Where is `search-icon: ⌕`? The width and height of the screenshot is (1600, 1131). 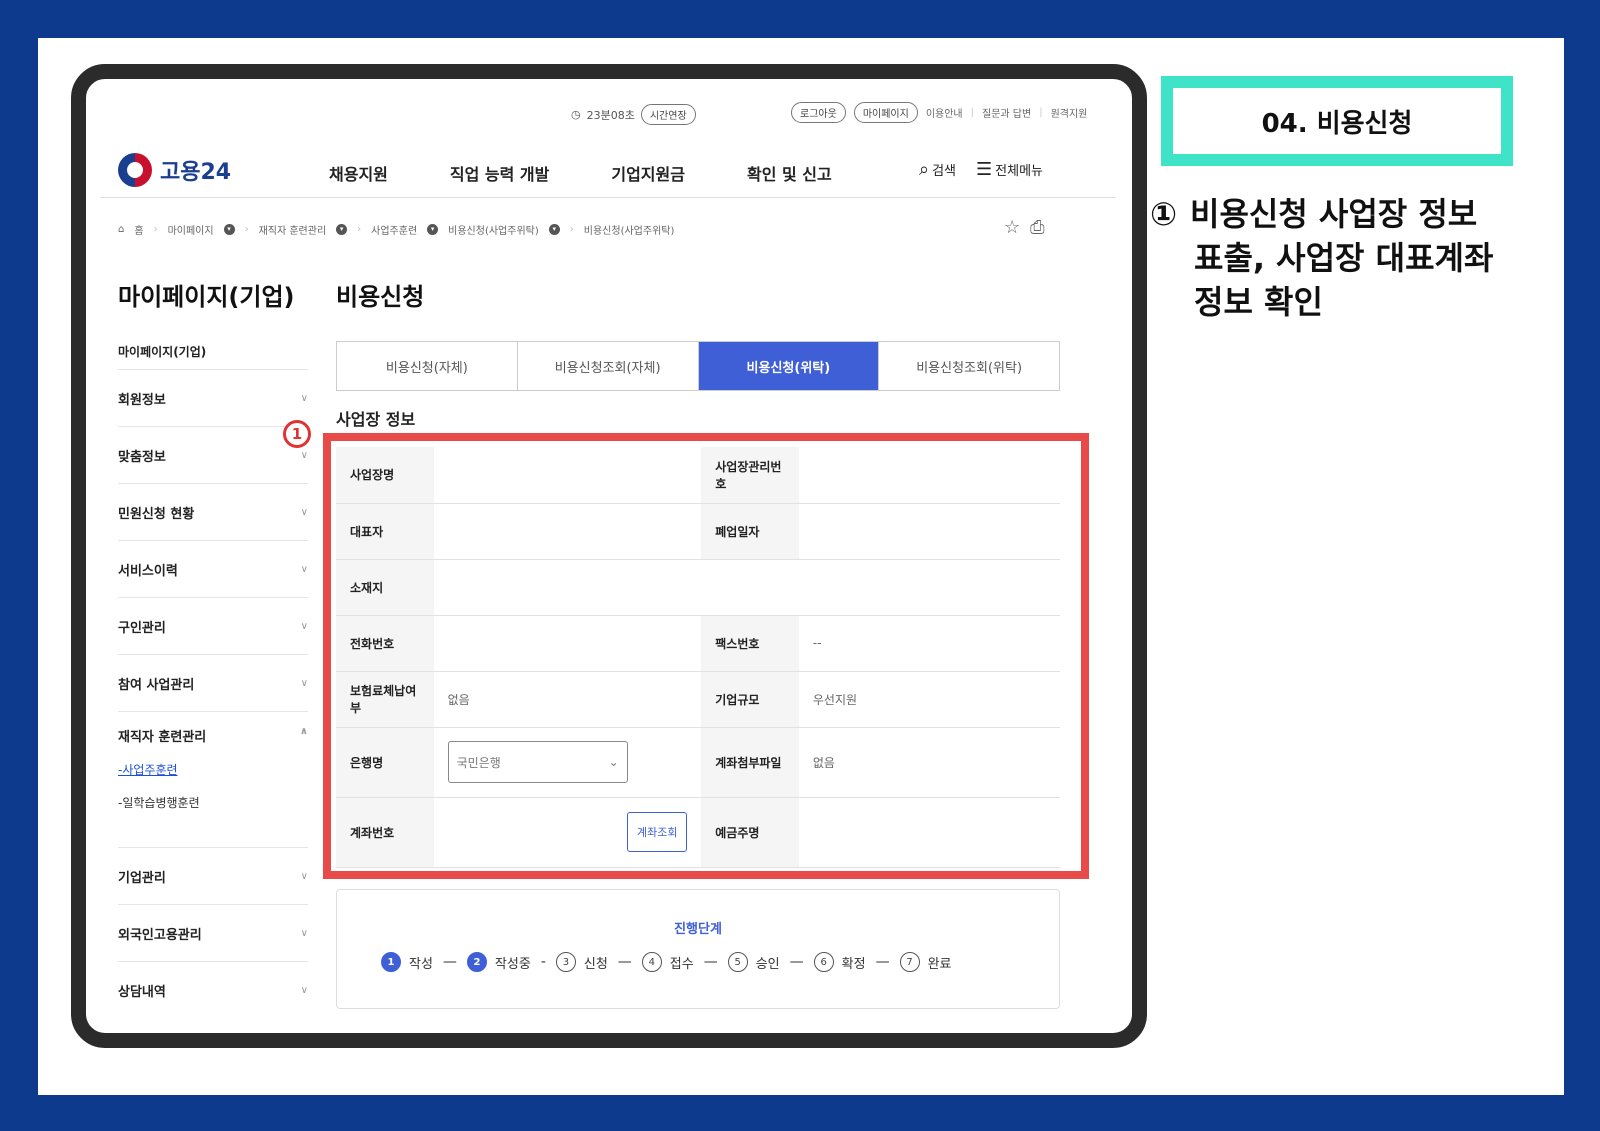
search-icon: ⌕ is located at coordinates (924, 169).